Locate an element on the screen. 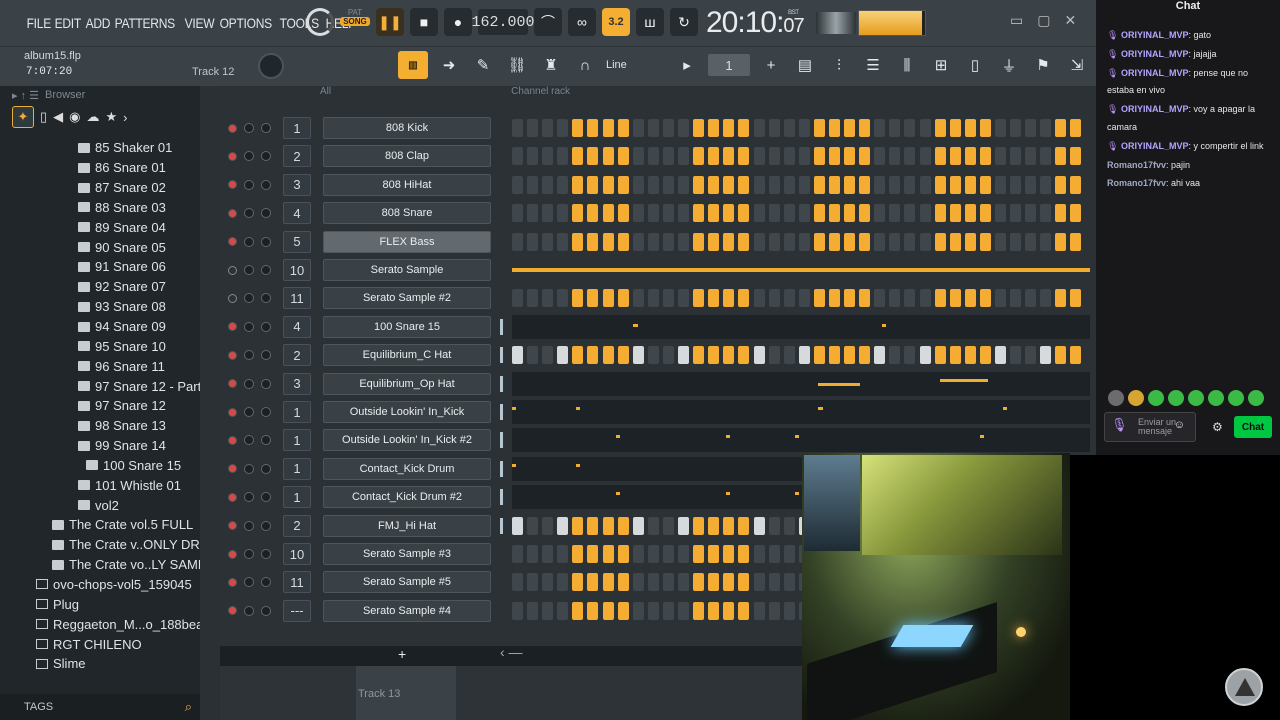  channel-name: Equilibrium_Op Hat is located at coordinates (407, 383).